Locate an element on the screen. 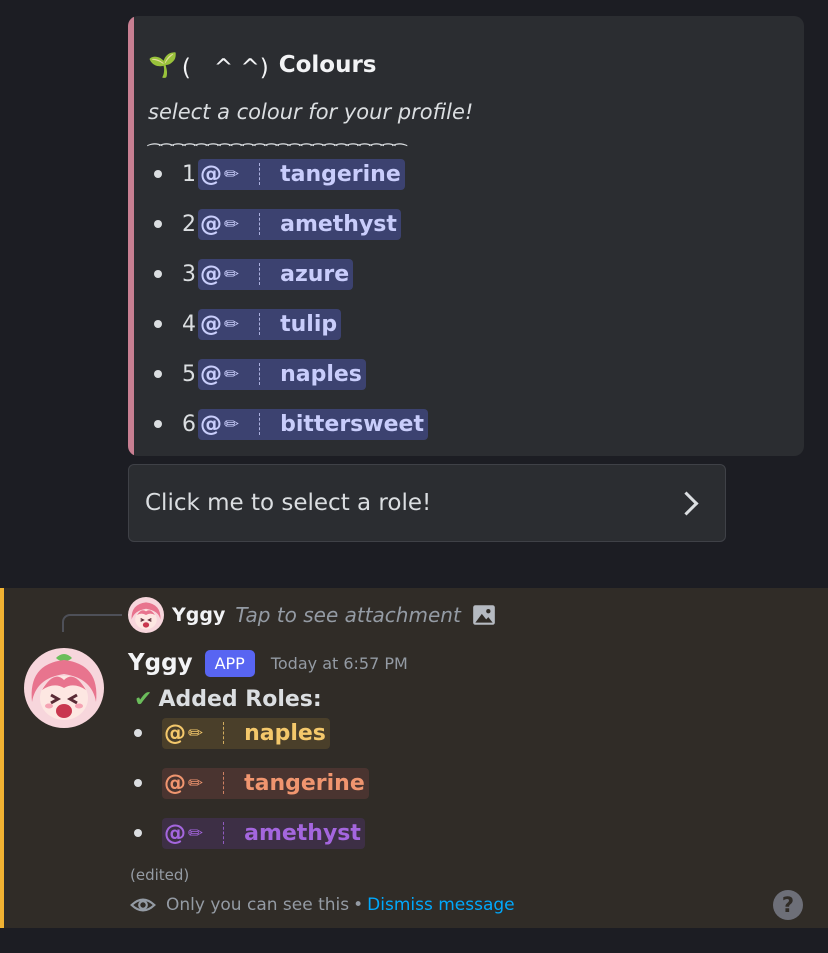  embed-title: 🌱 ( ^ ^) Colours is located at coordinates (262, 65).